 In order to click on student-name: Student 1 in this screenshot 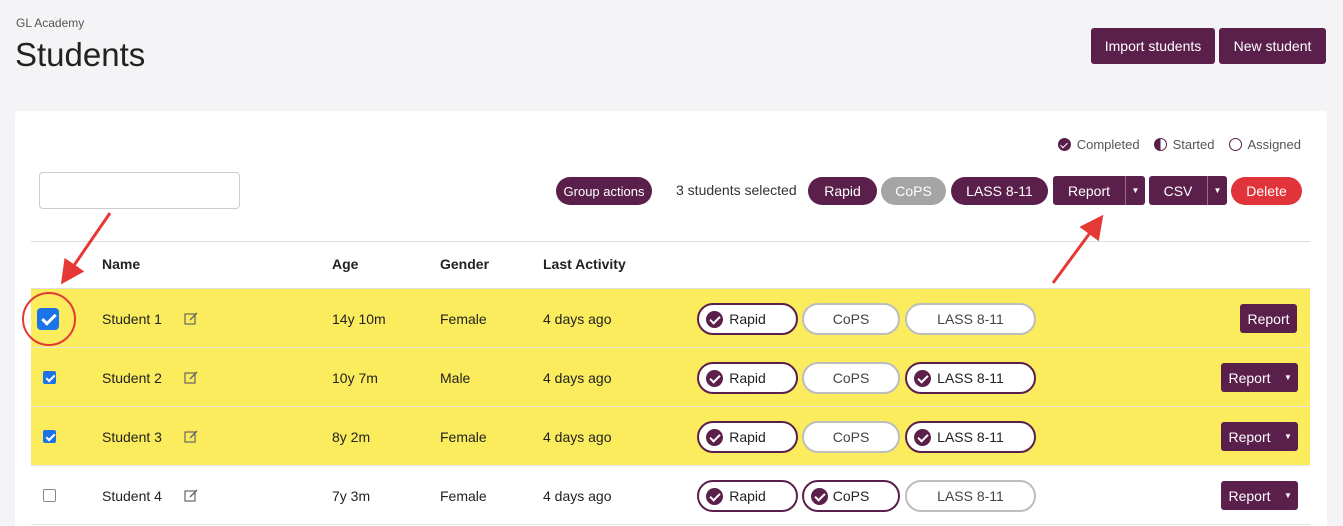, I will do `click(132, 318)`.